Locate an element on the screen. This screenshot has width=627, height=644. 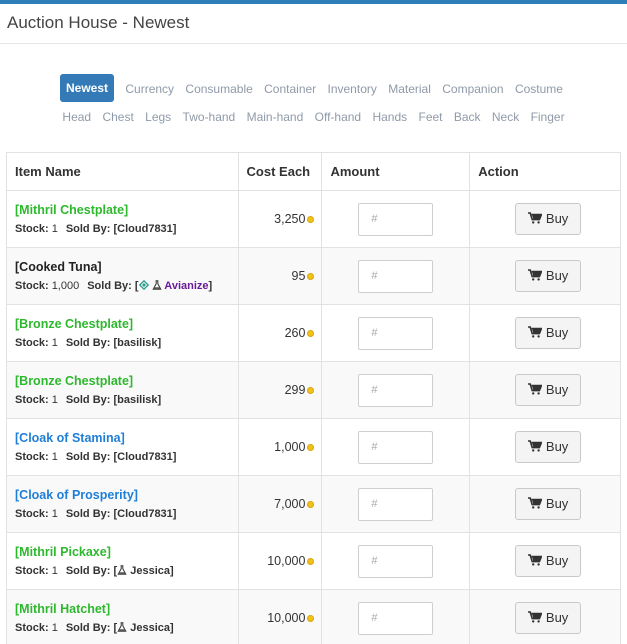
item-name-link: [Mithril Chestplate] is located at coordinates (126, 210).